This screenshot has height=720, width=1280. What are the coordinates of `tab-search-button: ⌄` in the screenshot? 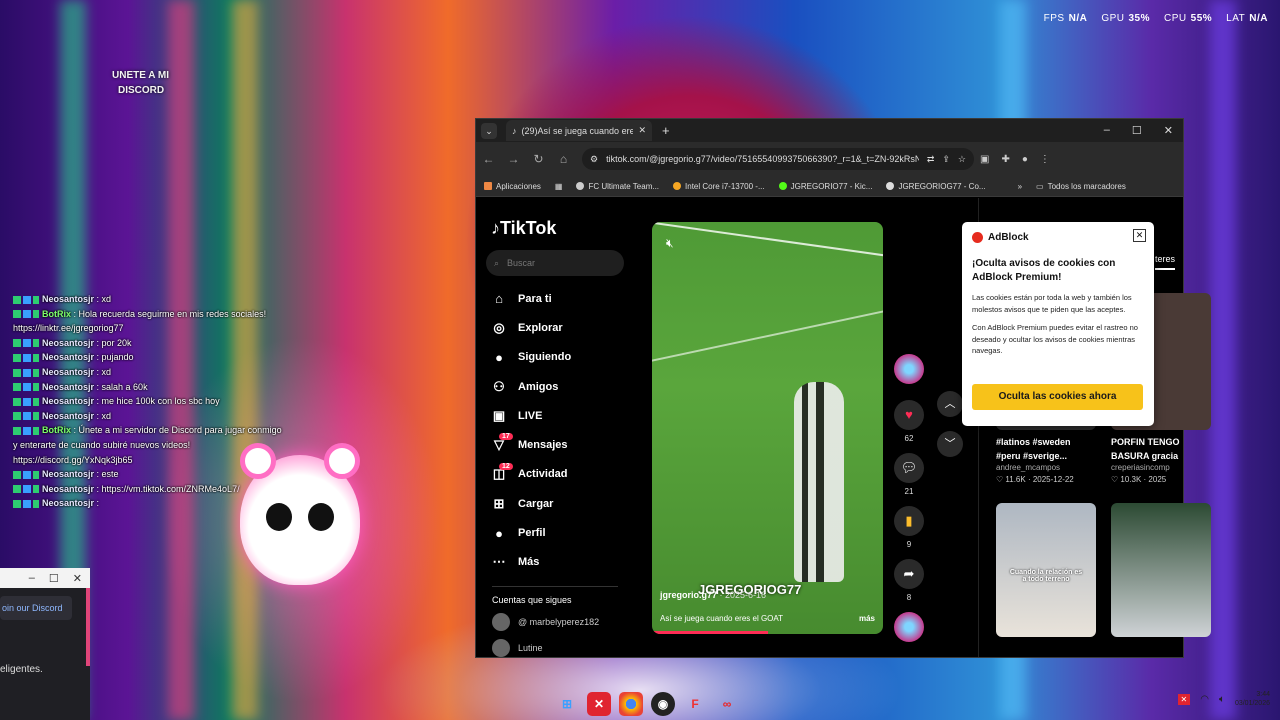 It's located at (489, 130).